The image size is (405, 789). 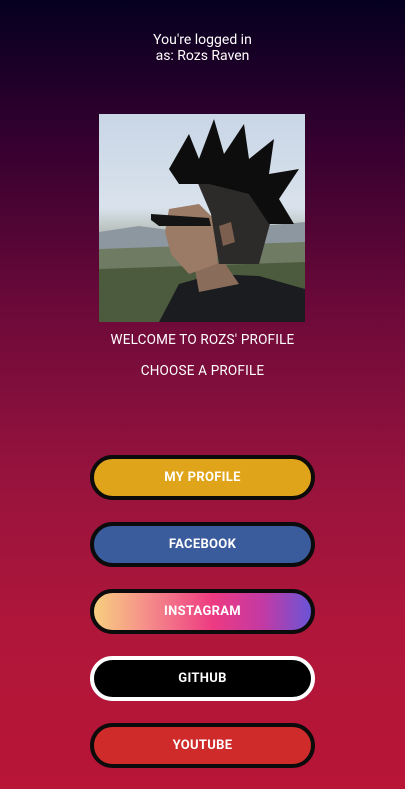 I want to click on choose-profile-text: CHOOSE A PROFILE, so click(x=202, y=371).